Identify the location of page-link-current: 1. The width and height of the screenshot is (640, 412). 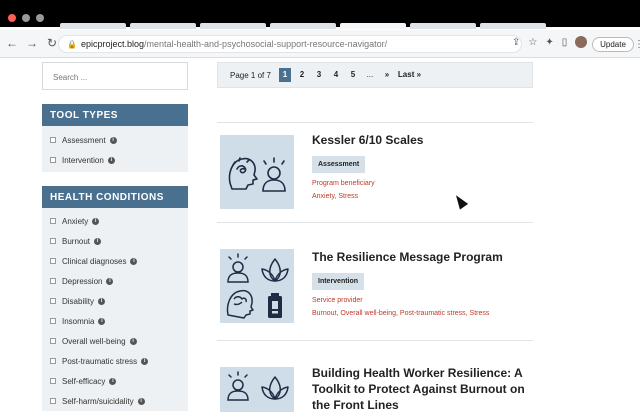
(284, 75).